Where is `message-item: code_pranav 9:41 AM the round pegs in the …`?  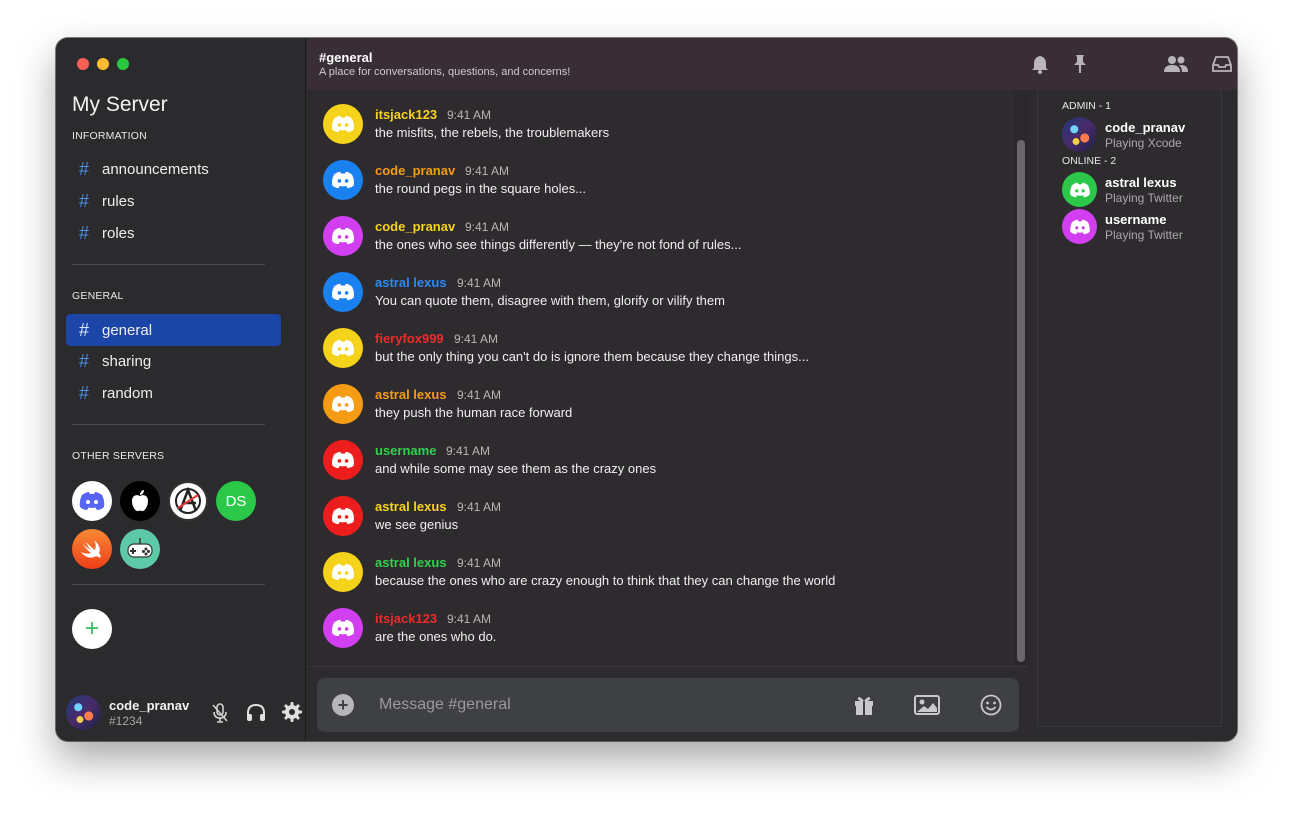 message-item: code_pranav 9:41 AM the round pegs in the … is located at coordinates (653, 182).